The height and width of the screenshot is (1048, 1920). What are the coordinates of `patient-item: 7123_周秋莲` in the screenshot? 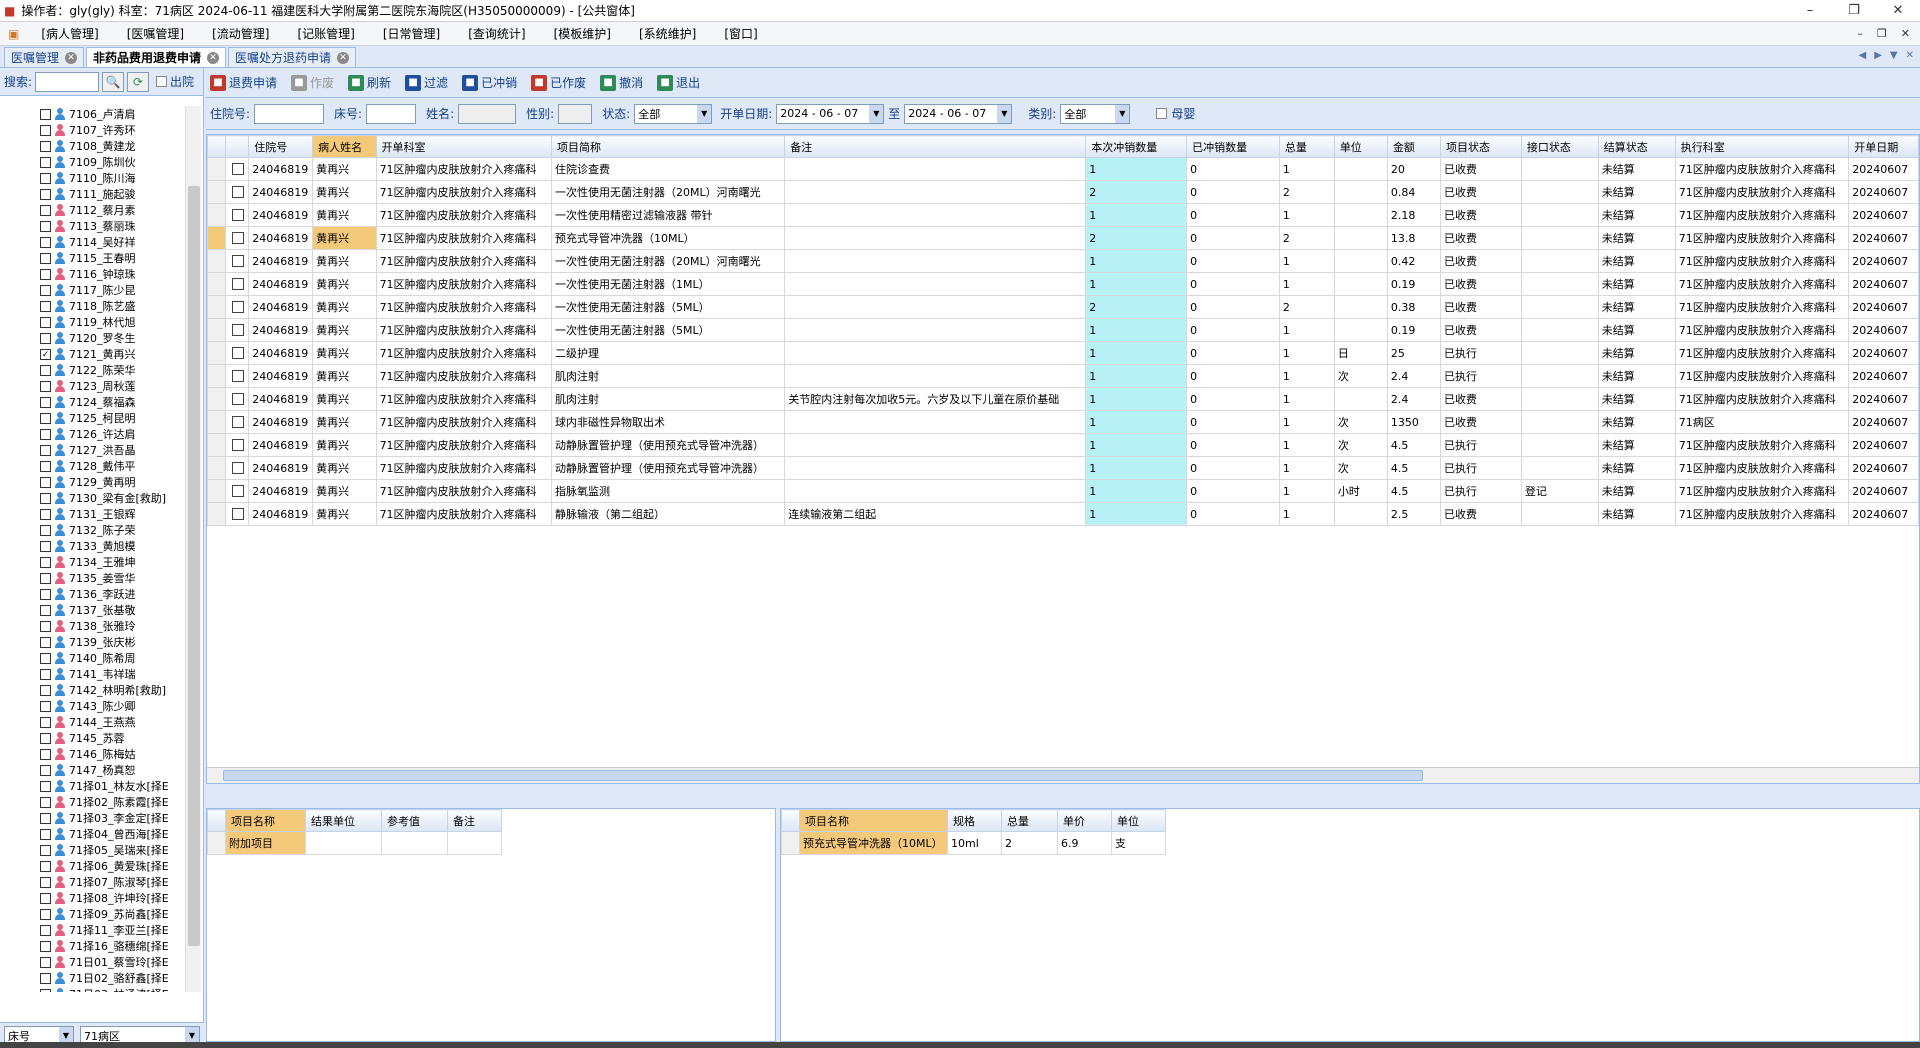 It's located at (92, 386).